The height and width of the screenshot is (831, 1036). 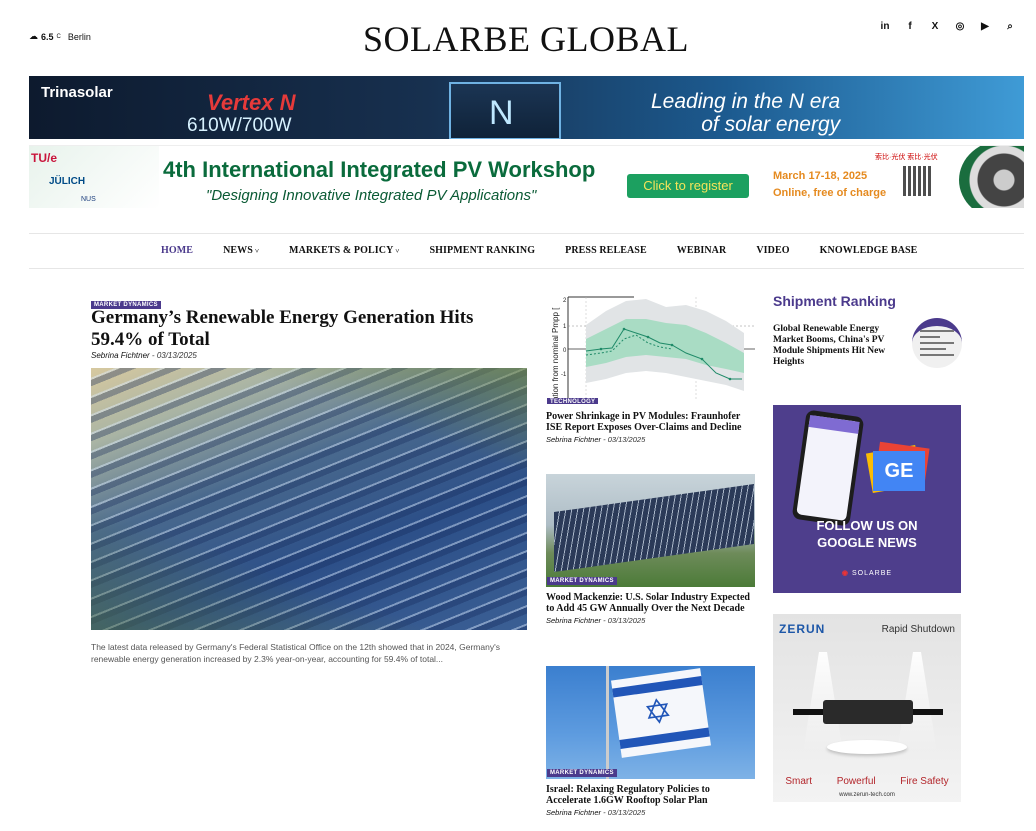 What do you see at coordinates (885, 27) in the screenshot?
I see `linkedin-icon: in` at bounding box center [885, 27].